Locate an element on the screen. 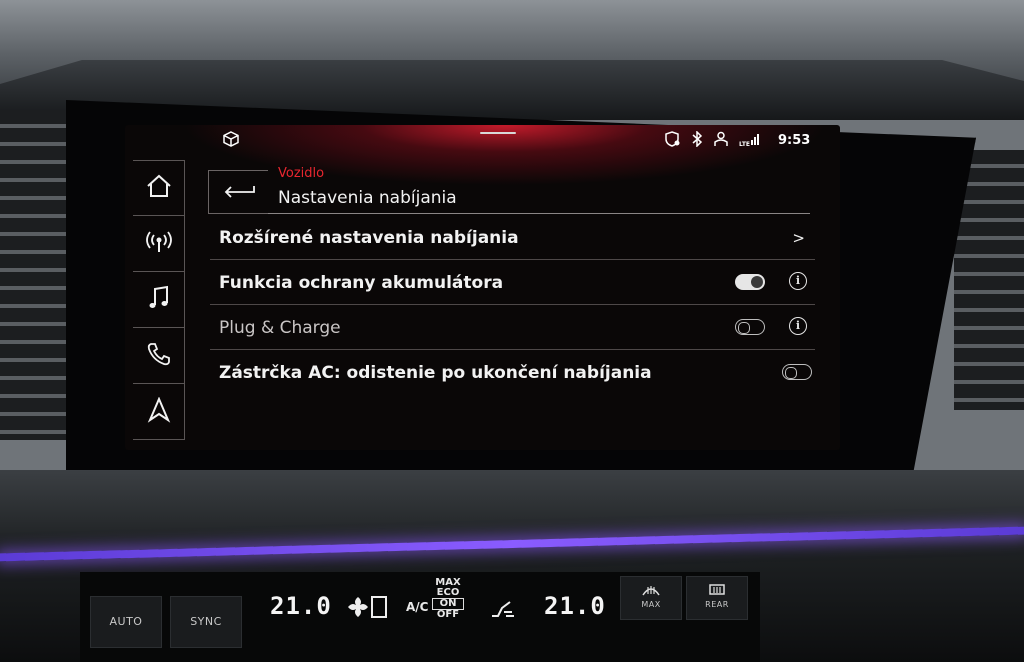 The width and height of the screenshot is (1024, 662). sidebar-item-navigation is located at coordinates (159, 412).